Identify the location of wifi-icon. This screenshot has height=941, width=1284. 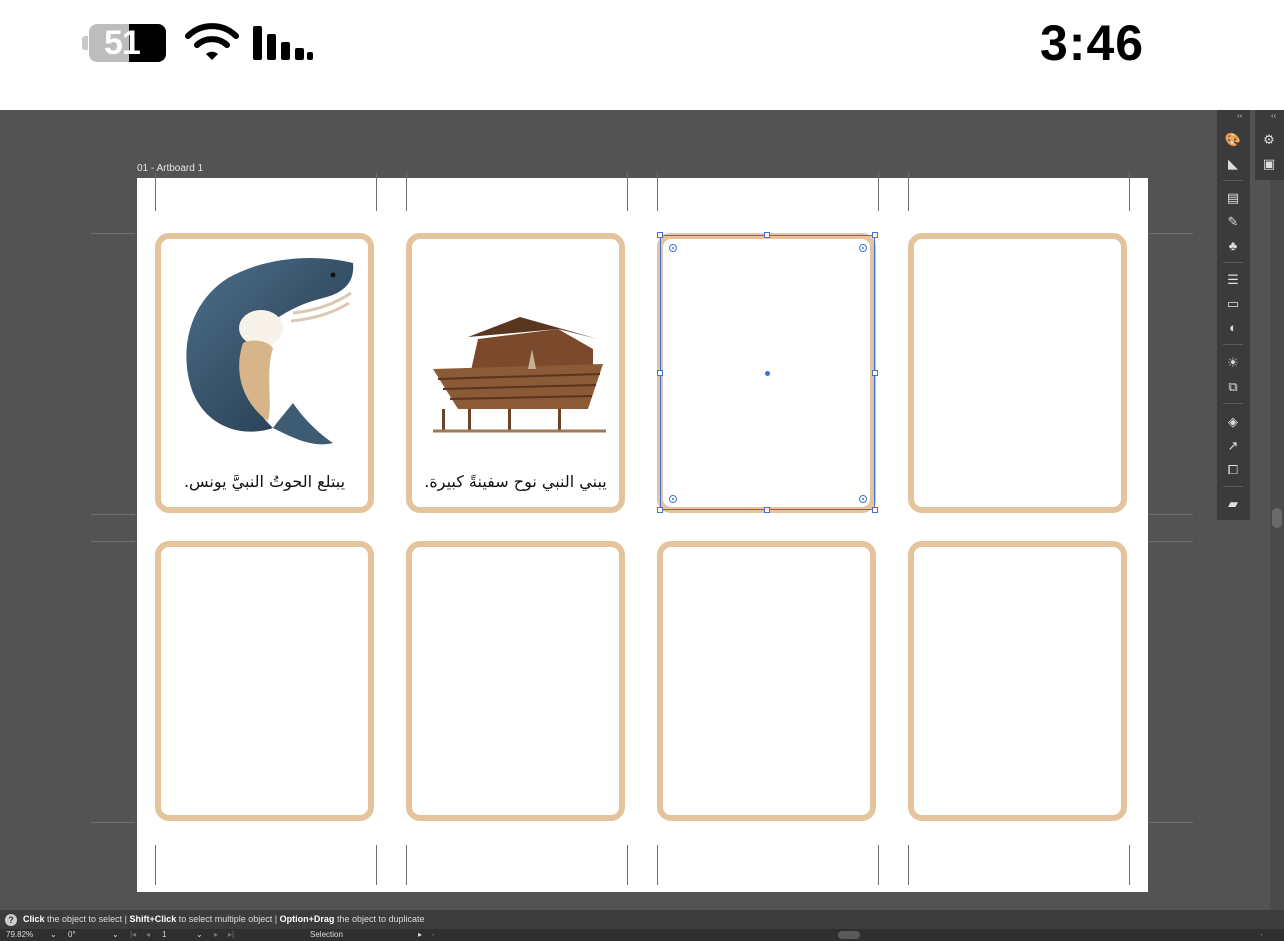
(212, 41).